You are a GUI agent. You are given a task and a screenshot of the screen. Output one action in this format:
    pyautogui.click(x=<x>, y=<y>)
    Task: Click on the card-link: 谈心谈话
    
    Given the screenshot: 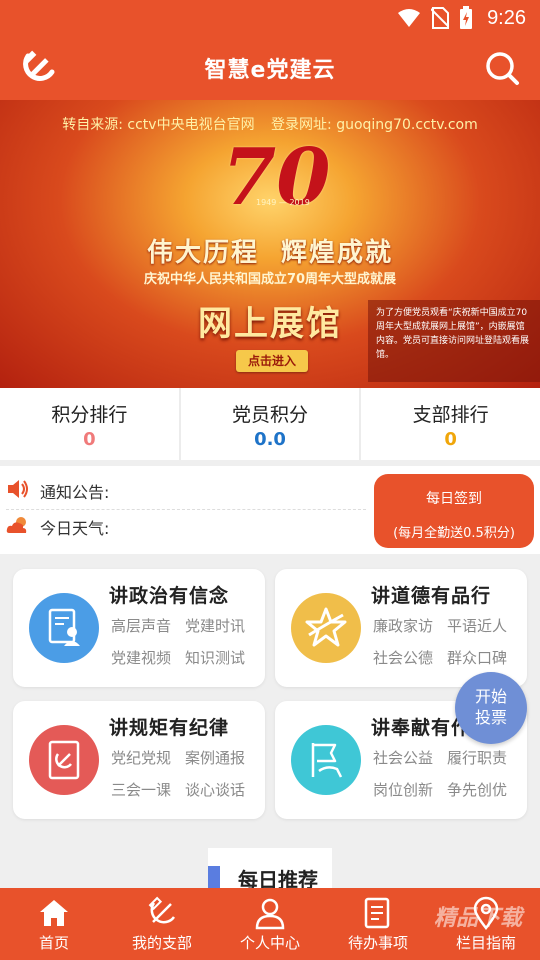 What is the action you would take?
    pyautogui.click(x=215, y=789)
    